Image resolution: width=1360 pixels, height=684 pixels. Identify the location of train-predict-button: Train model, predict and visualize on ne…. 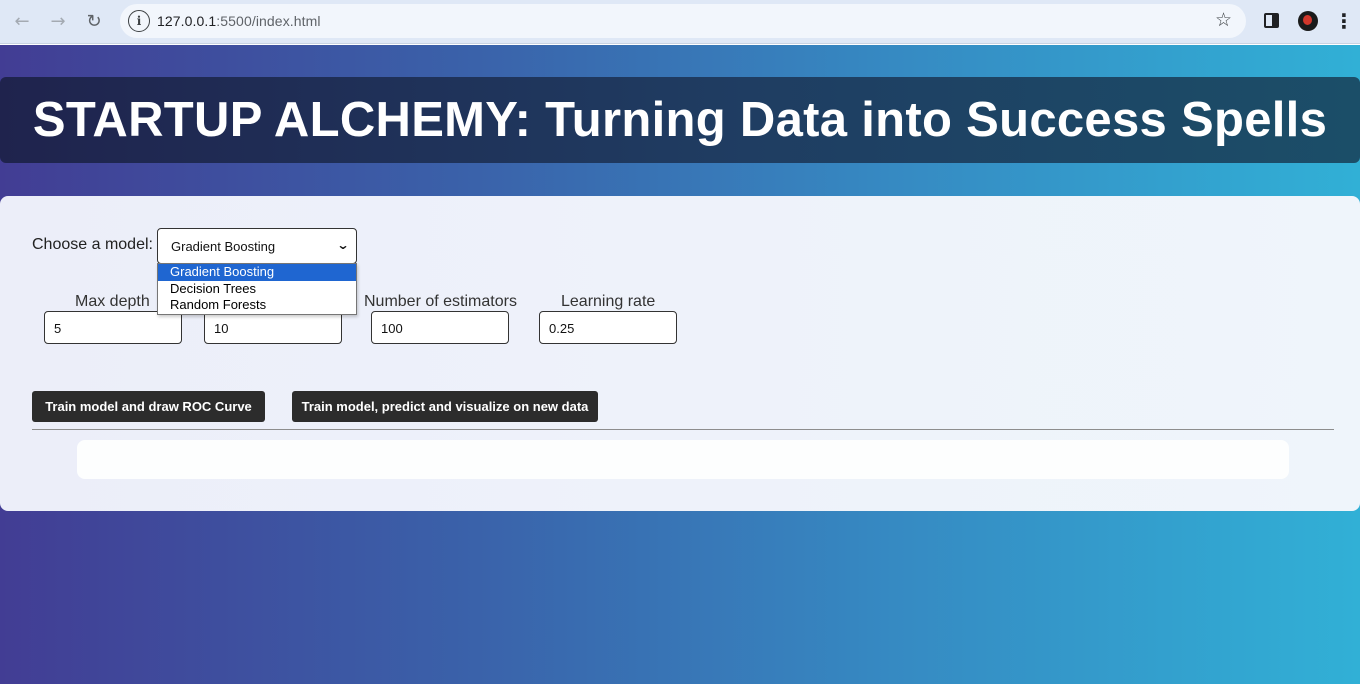
(445, 406).